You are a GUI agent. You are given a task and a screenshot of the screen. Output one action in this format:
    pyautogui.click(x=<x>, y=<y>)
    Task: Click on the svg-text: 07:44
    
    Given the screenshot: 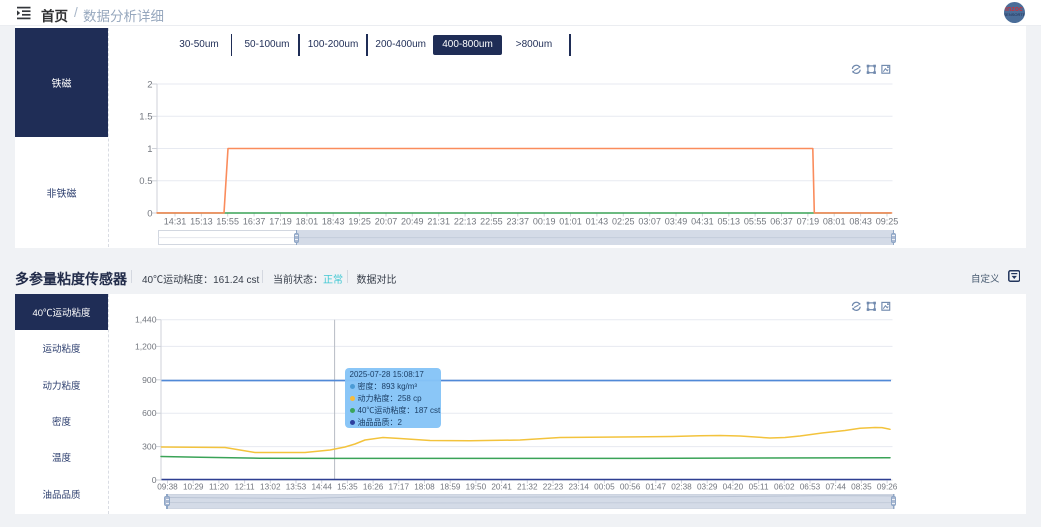 What is the action you would take?
    pyautogui.click(x=835, y=487)
    